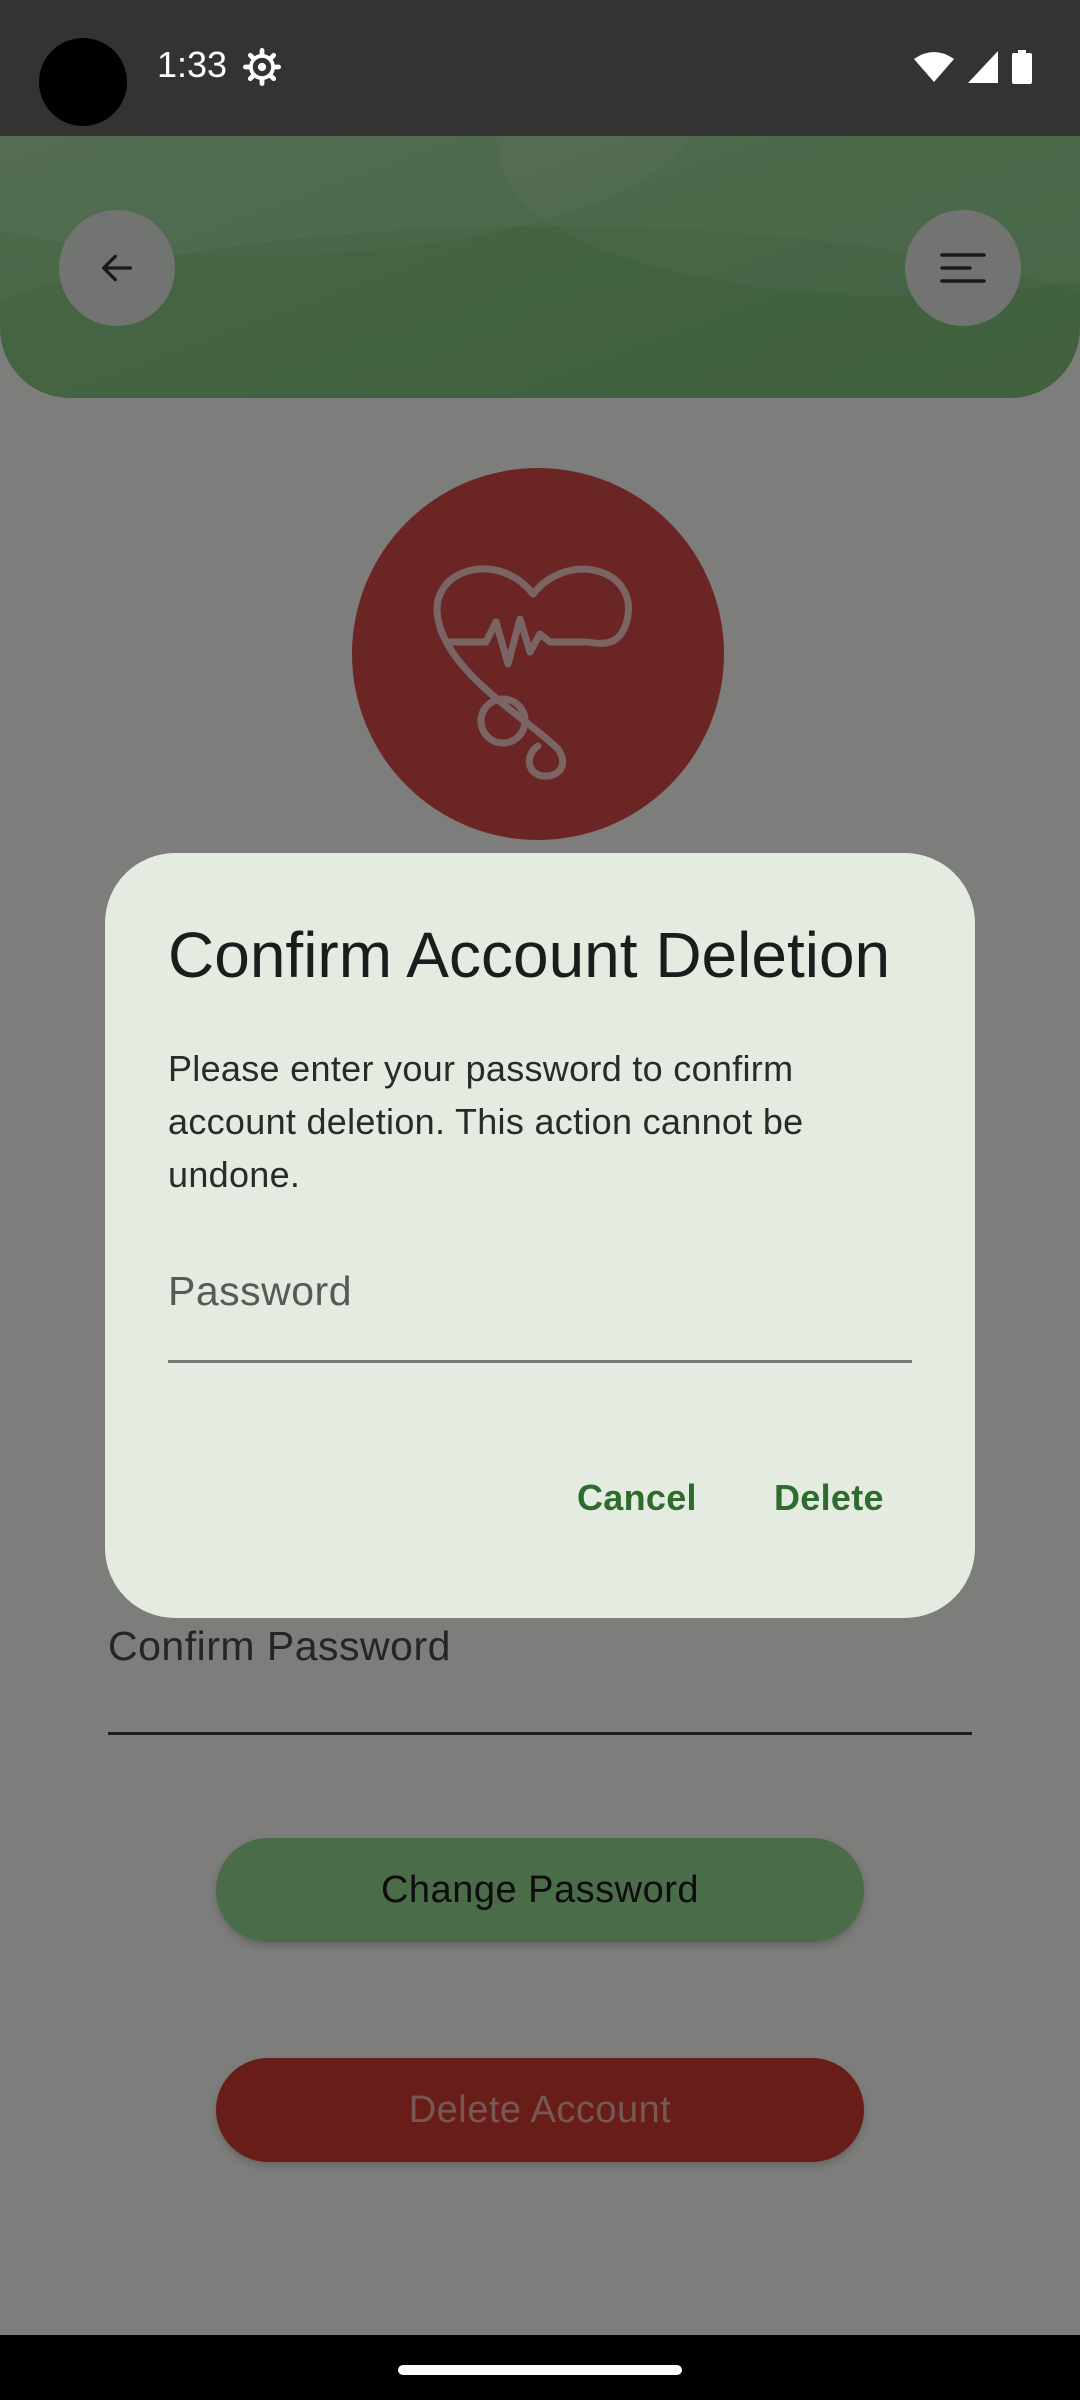 The height and width of the screenshot is (2400, 1080). What do you see at coordinates (983, 67) in the screenshot?
I see `signal-icon` at bounding box center [983, 67].